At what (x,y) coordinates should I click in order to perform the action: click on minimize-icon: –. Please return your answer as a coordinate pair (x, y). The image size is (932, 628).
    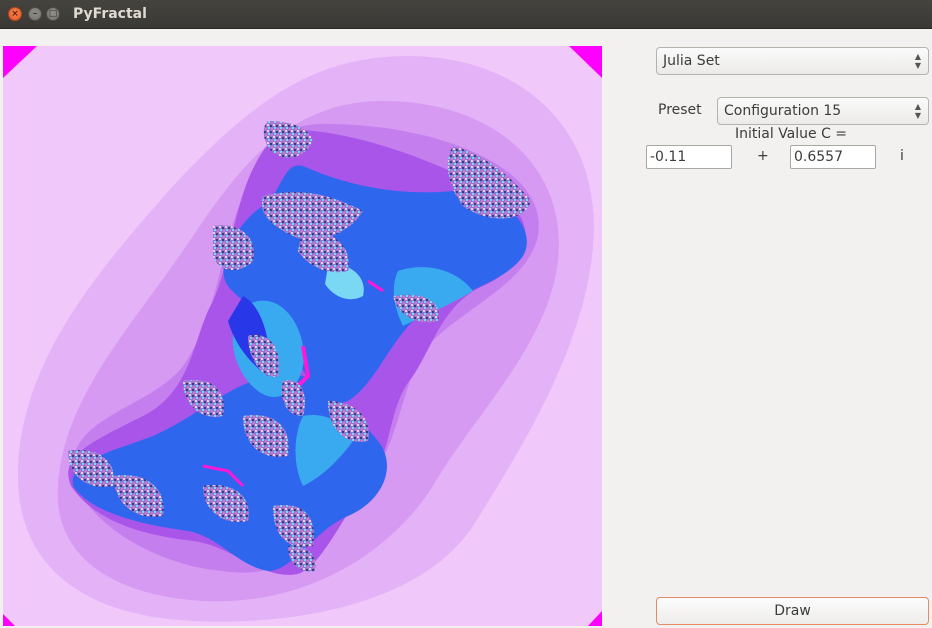
    Looking at the image, I should click on (35, 14).